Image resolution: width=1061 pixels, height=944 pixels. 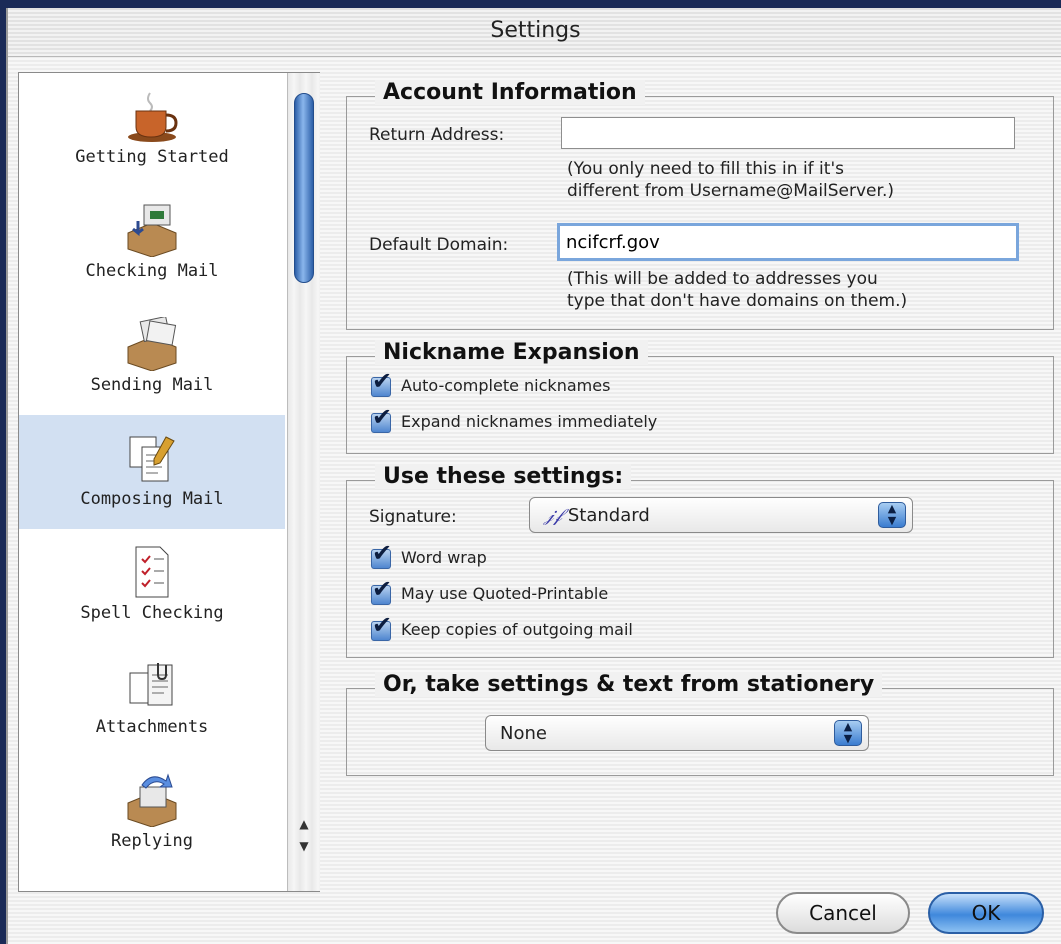 What do you see at coordinates (506, 385) in the screenshot?
I see `auto-complete-nicknames-label: Auto-complete nicknames` at bounding box center [506, 385].